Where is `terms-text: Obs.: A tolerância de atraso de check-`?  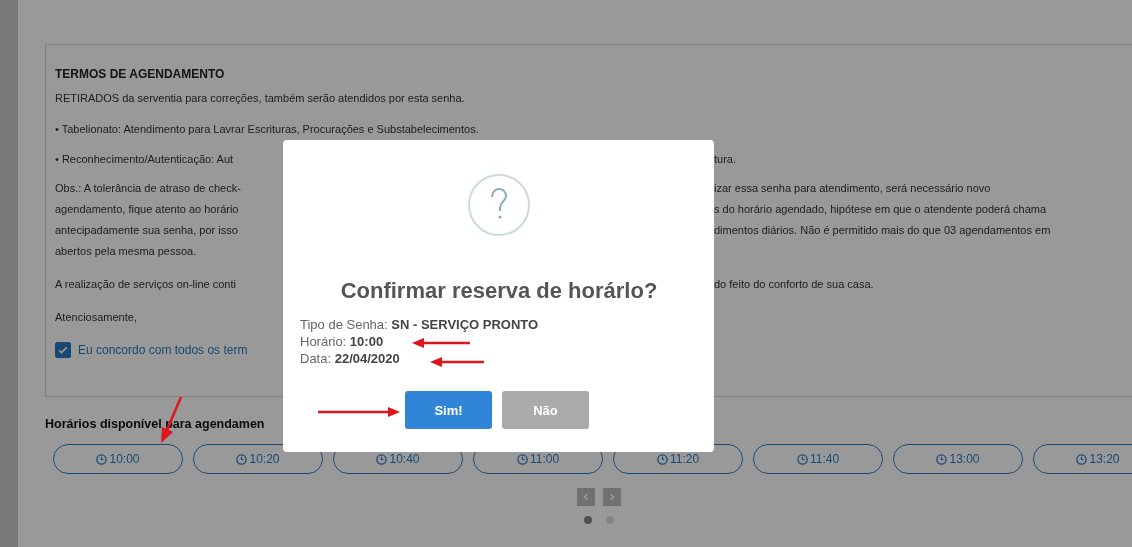 terms-text: Obs.: A tolerância de atraso de check- is located at coordinates (148, 188).